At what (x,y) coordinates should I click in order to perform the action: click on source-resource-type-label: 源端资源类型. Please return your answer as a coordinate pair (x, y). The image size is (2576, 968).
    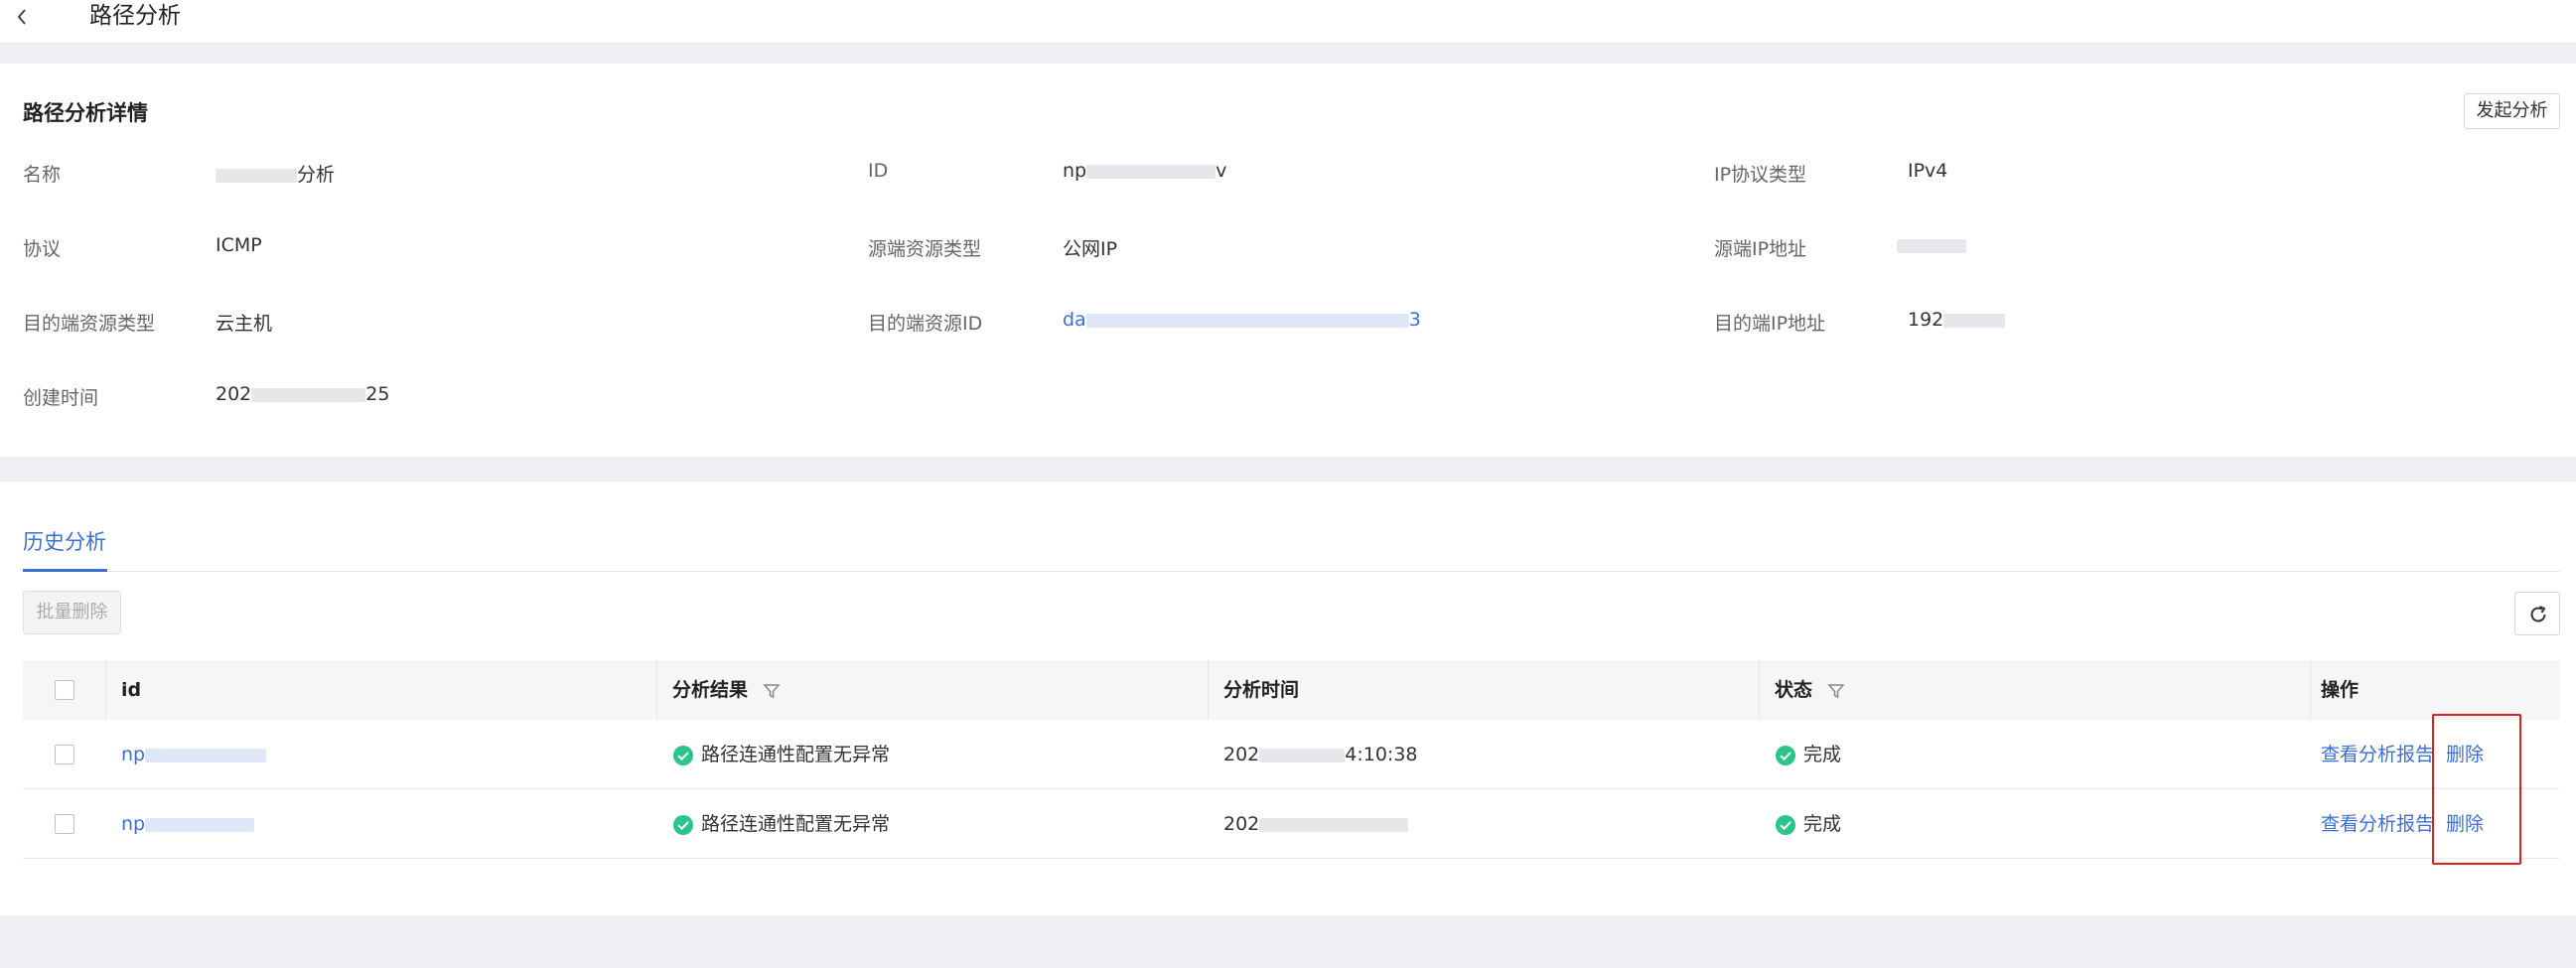
    Looking at the image, I should click on (925, 249).